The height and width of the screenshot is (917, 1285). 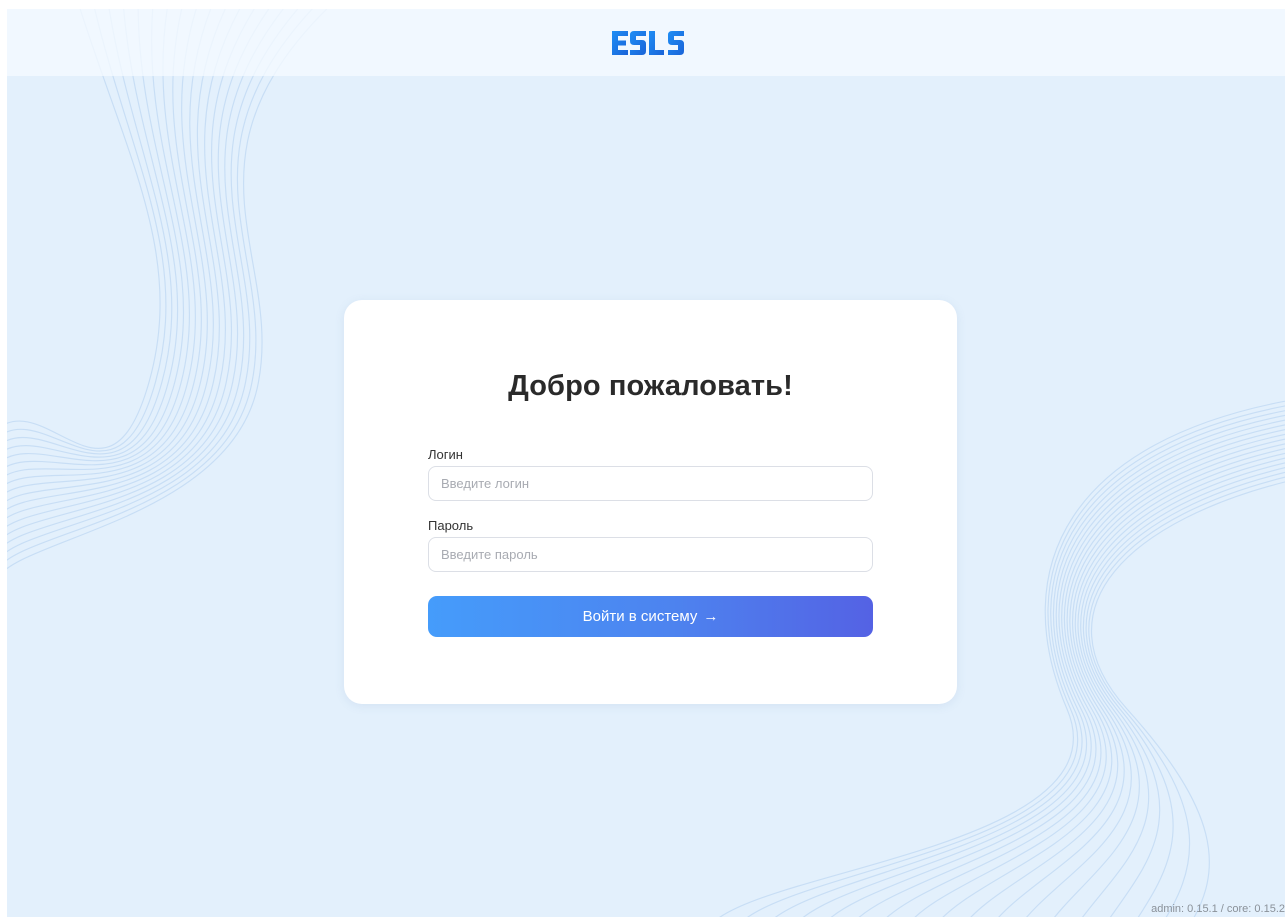 What do you see at coordinates (650, 386) in the screenshot?
I see `welcome-title: Добро пожаловать!` at bounding box center [650, 386].